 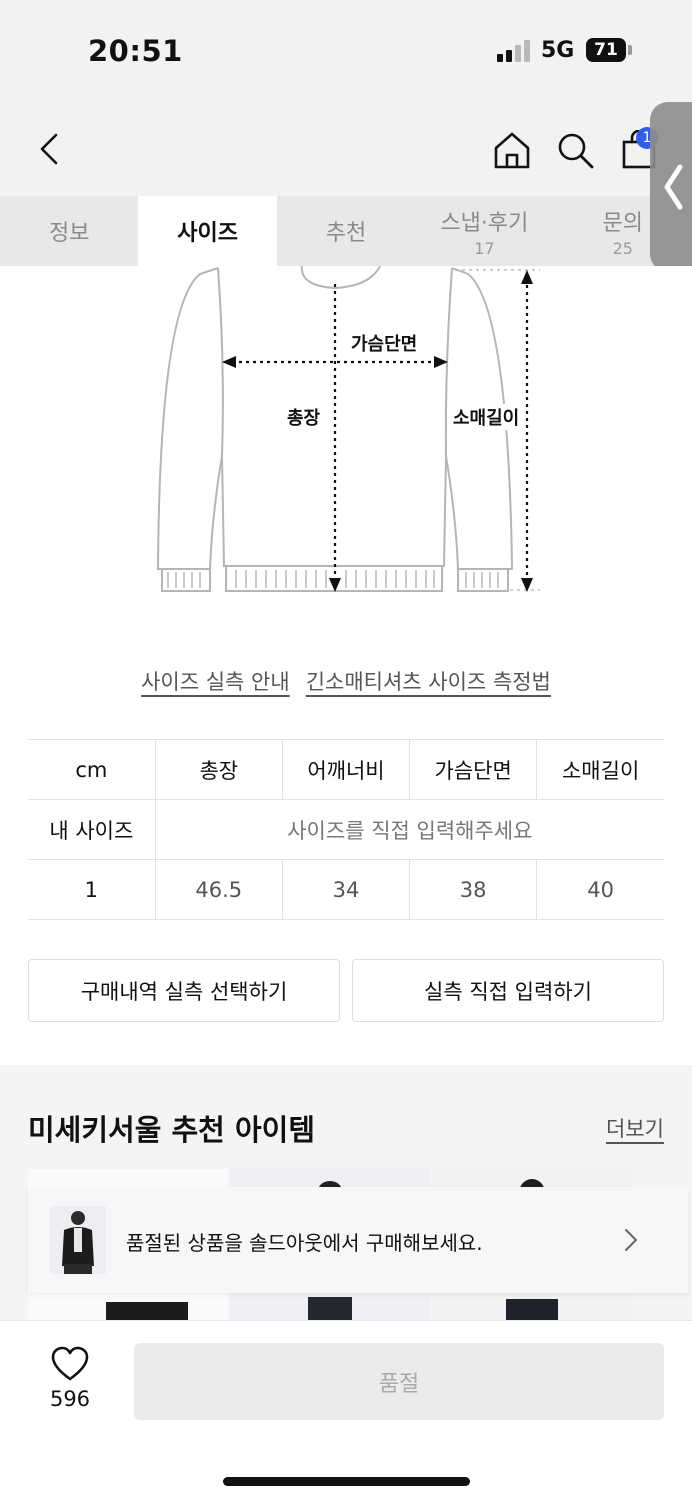 I want to click on search-icon, so click(x=575, y=150).